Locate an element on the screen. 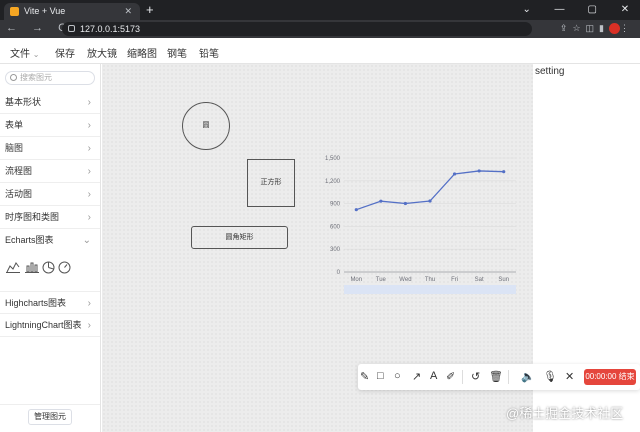  category-lightningchart: LightningChart图表 › is located at coordinates (50, 325).